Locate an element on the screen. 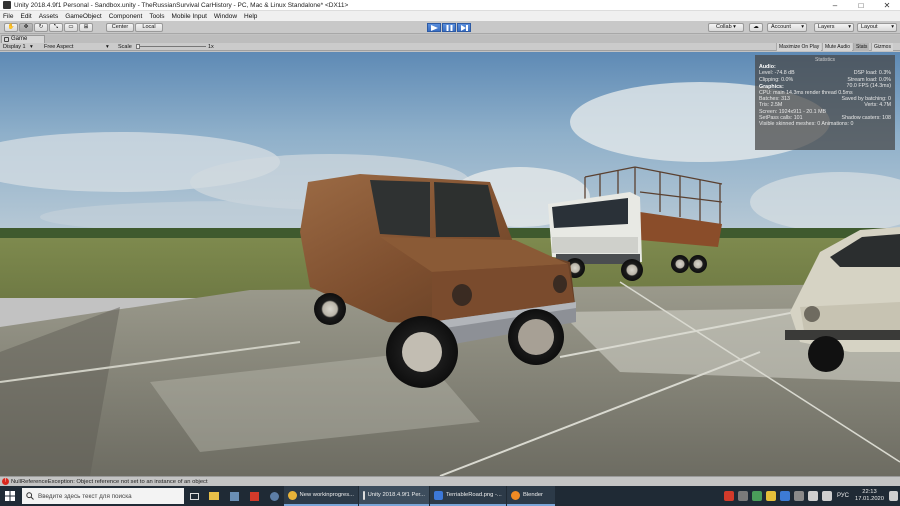  menu-window: Window is located at coordinates (225, 16).